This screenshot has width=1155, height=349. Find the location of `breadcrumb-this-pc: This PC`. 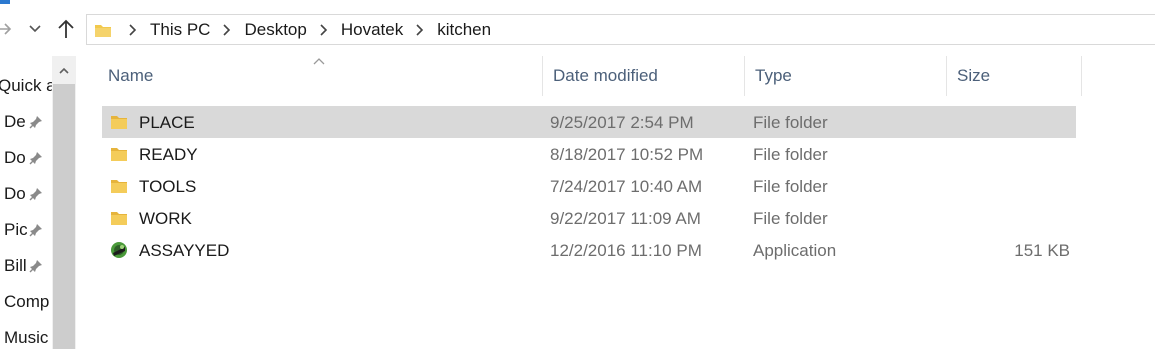

breadcrumb-this-pc: This PC is located at coordinates (180, 30).